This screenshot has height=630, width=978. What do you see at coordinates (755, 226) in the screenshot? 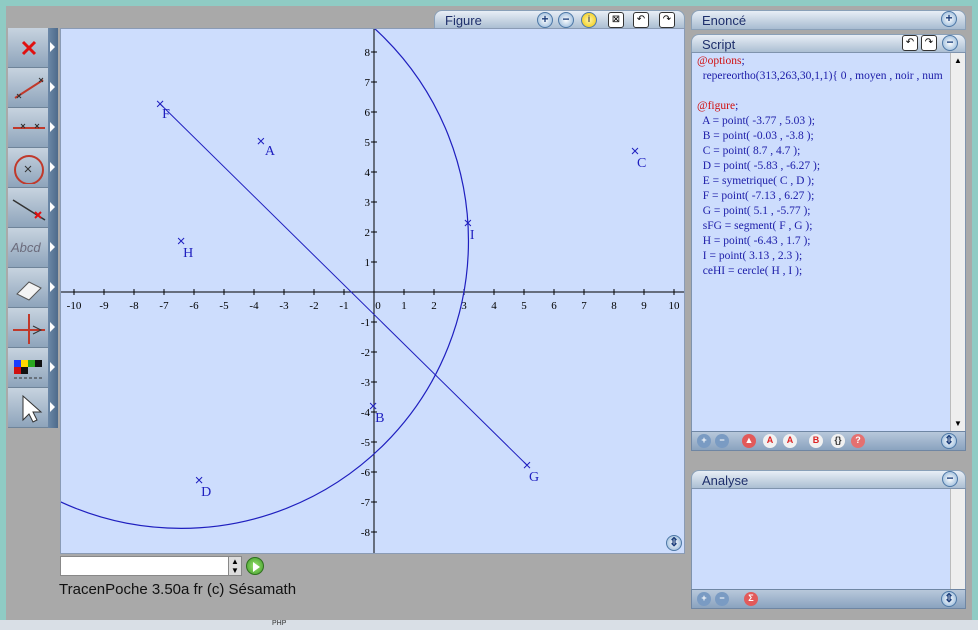
I see `script-line: sFG = segment( F , G );` at bounding box center [755, 226].